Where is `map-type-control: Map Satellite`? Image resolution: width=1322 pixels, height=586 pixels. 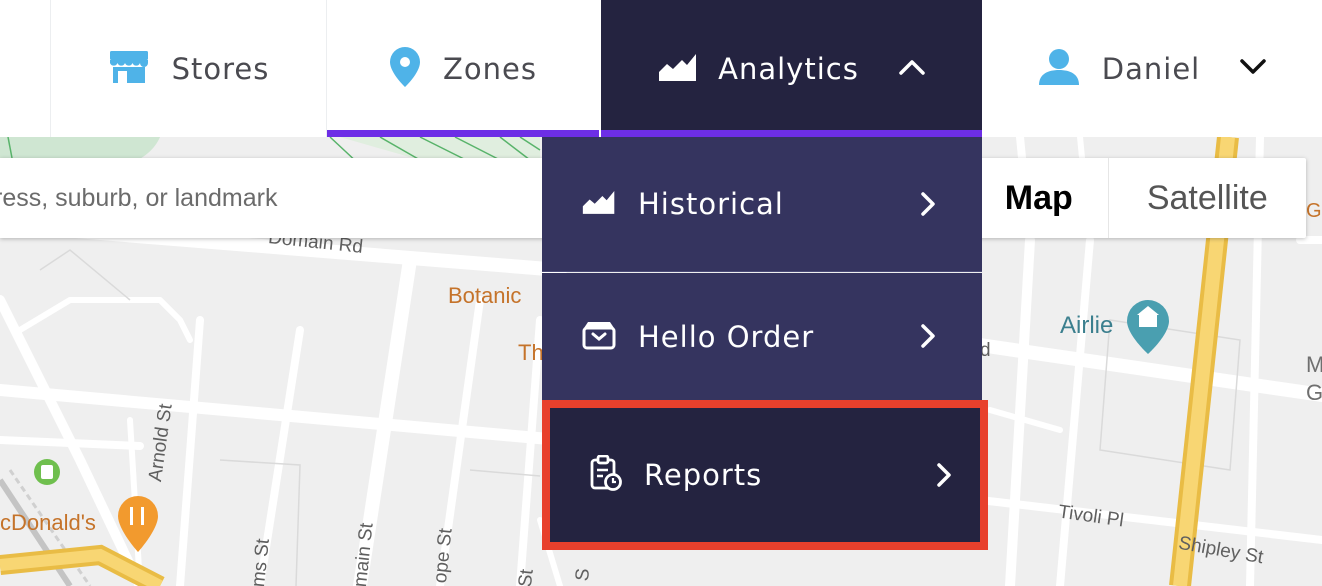
map-type-control: Map Satellite is located at coordinates (1138, 198).